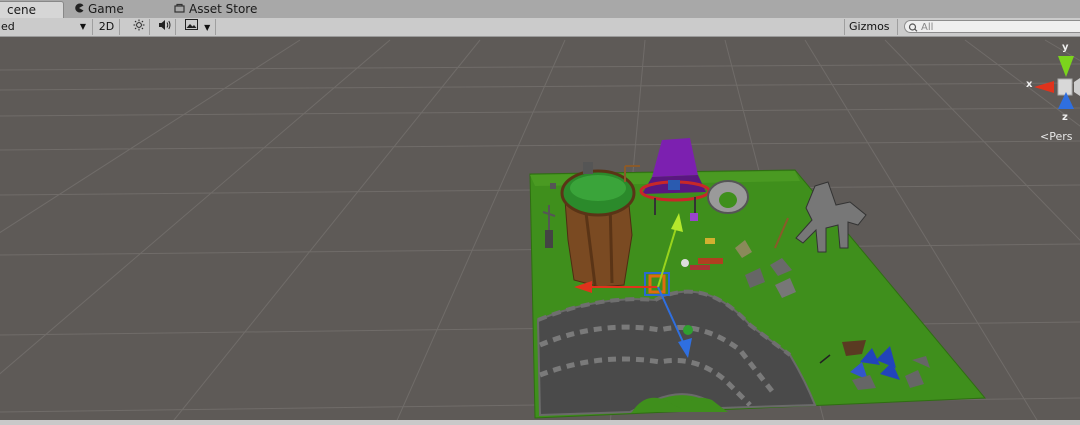 This screenshot has width=1080, height=425. What do you see at coordinates (46, 27) in the screenshot?
I see `shading-mode-dropdown: ed ▼` at bounding box center [46, 27].